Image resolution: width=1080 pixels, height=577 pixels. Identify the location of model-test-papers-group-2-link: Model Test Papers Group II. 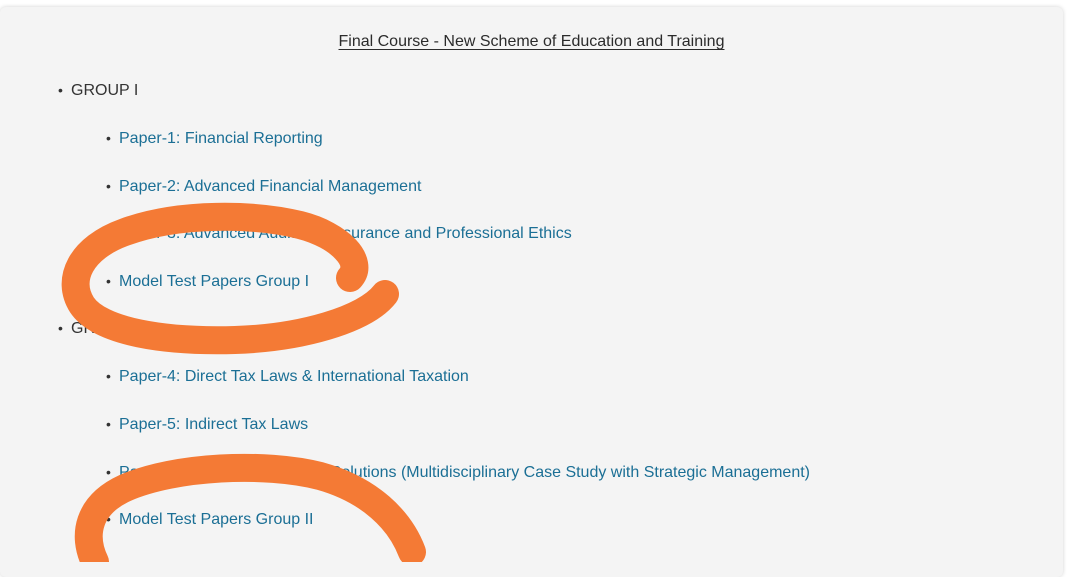
(216, 519).